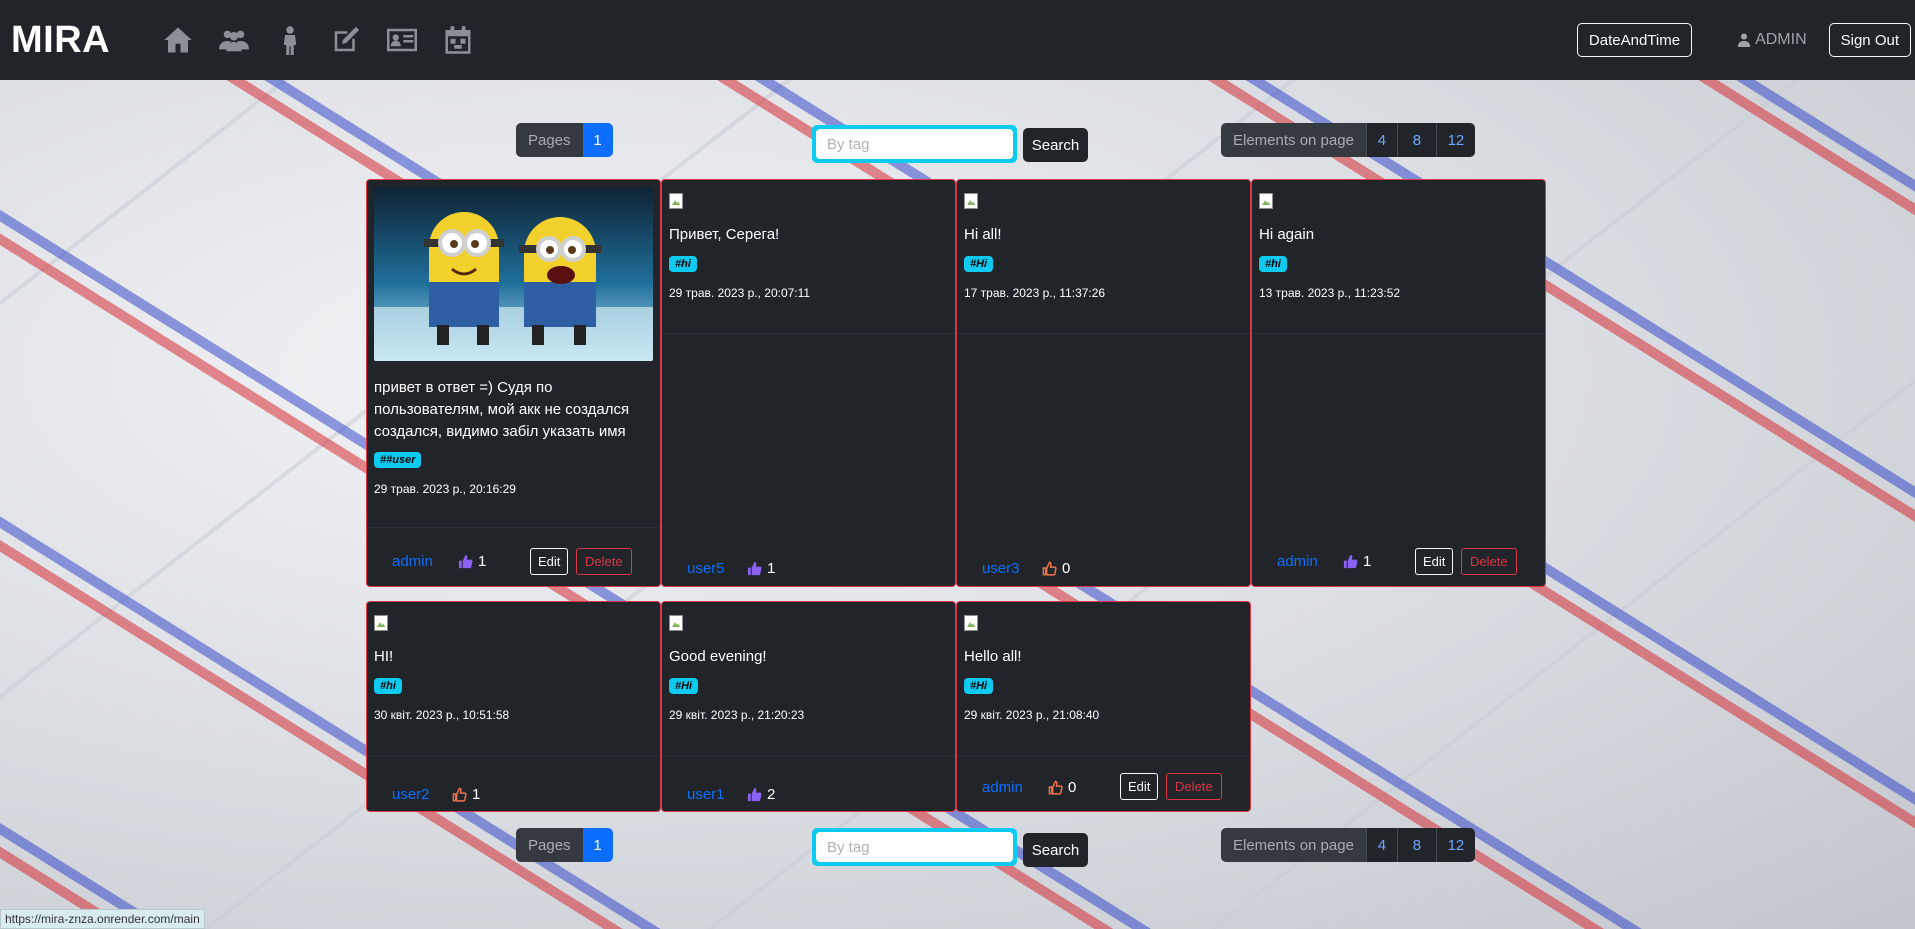 Image resolution: width=1915 pixels, height=929 pixels. What do you see at coordinates (1869, 40) in the screenshot?
I see `sign-out-button: Sign Out` at bounding box center [1869, 40].